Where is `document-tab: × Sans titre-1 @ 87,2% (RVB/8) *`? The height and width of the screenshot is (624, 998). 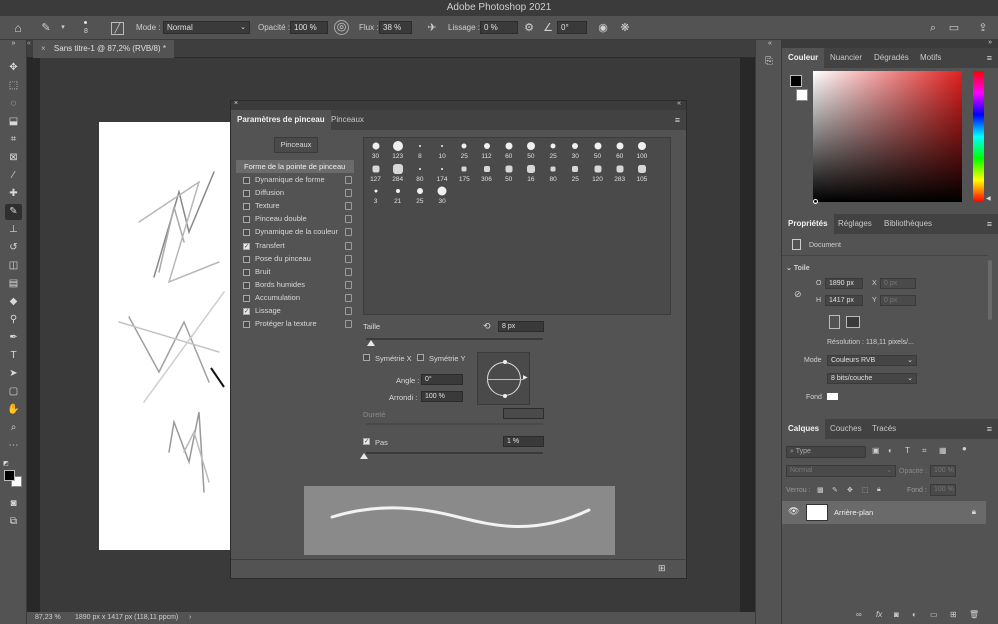
document-tab: × Sans titre-1 @ 87,2% (RVB/8) * is located at coordinates (103, 49).